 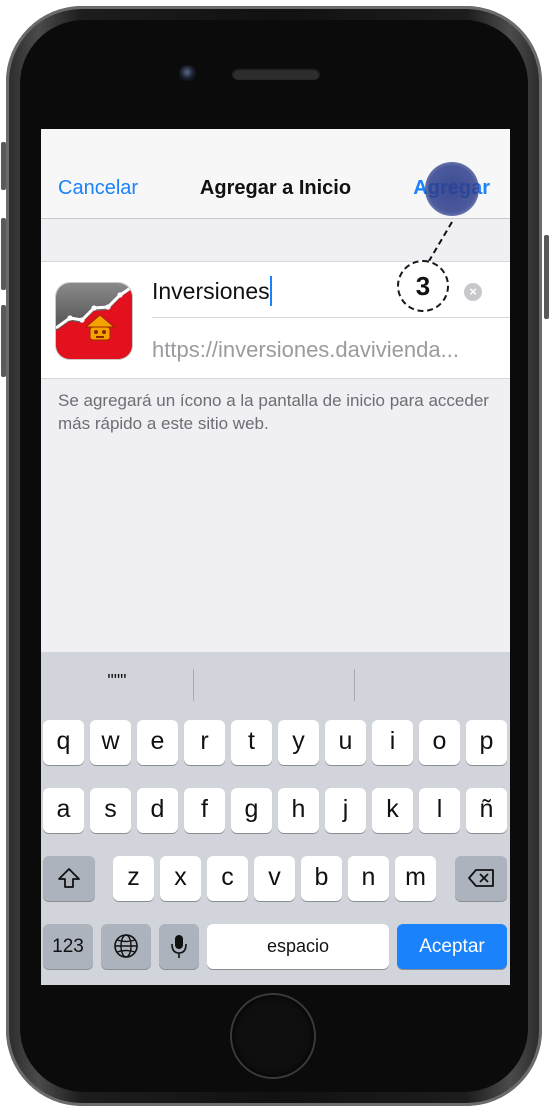 I want to click on globe-key, so click(x=126, y=946).